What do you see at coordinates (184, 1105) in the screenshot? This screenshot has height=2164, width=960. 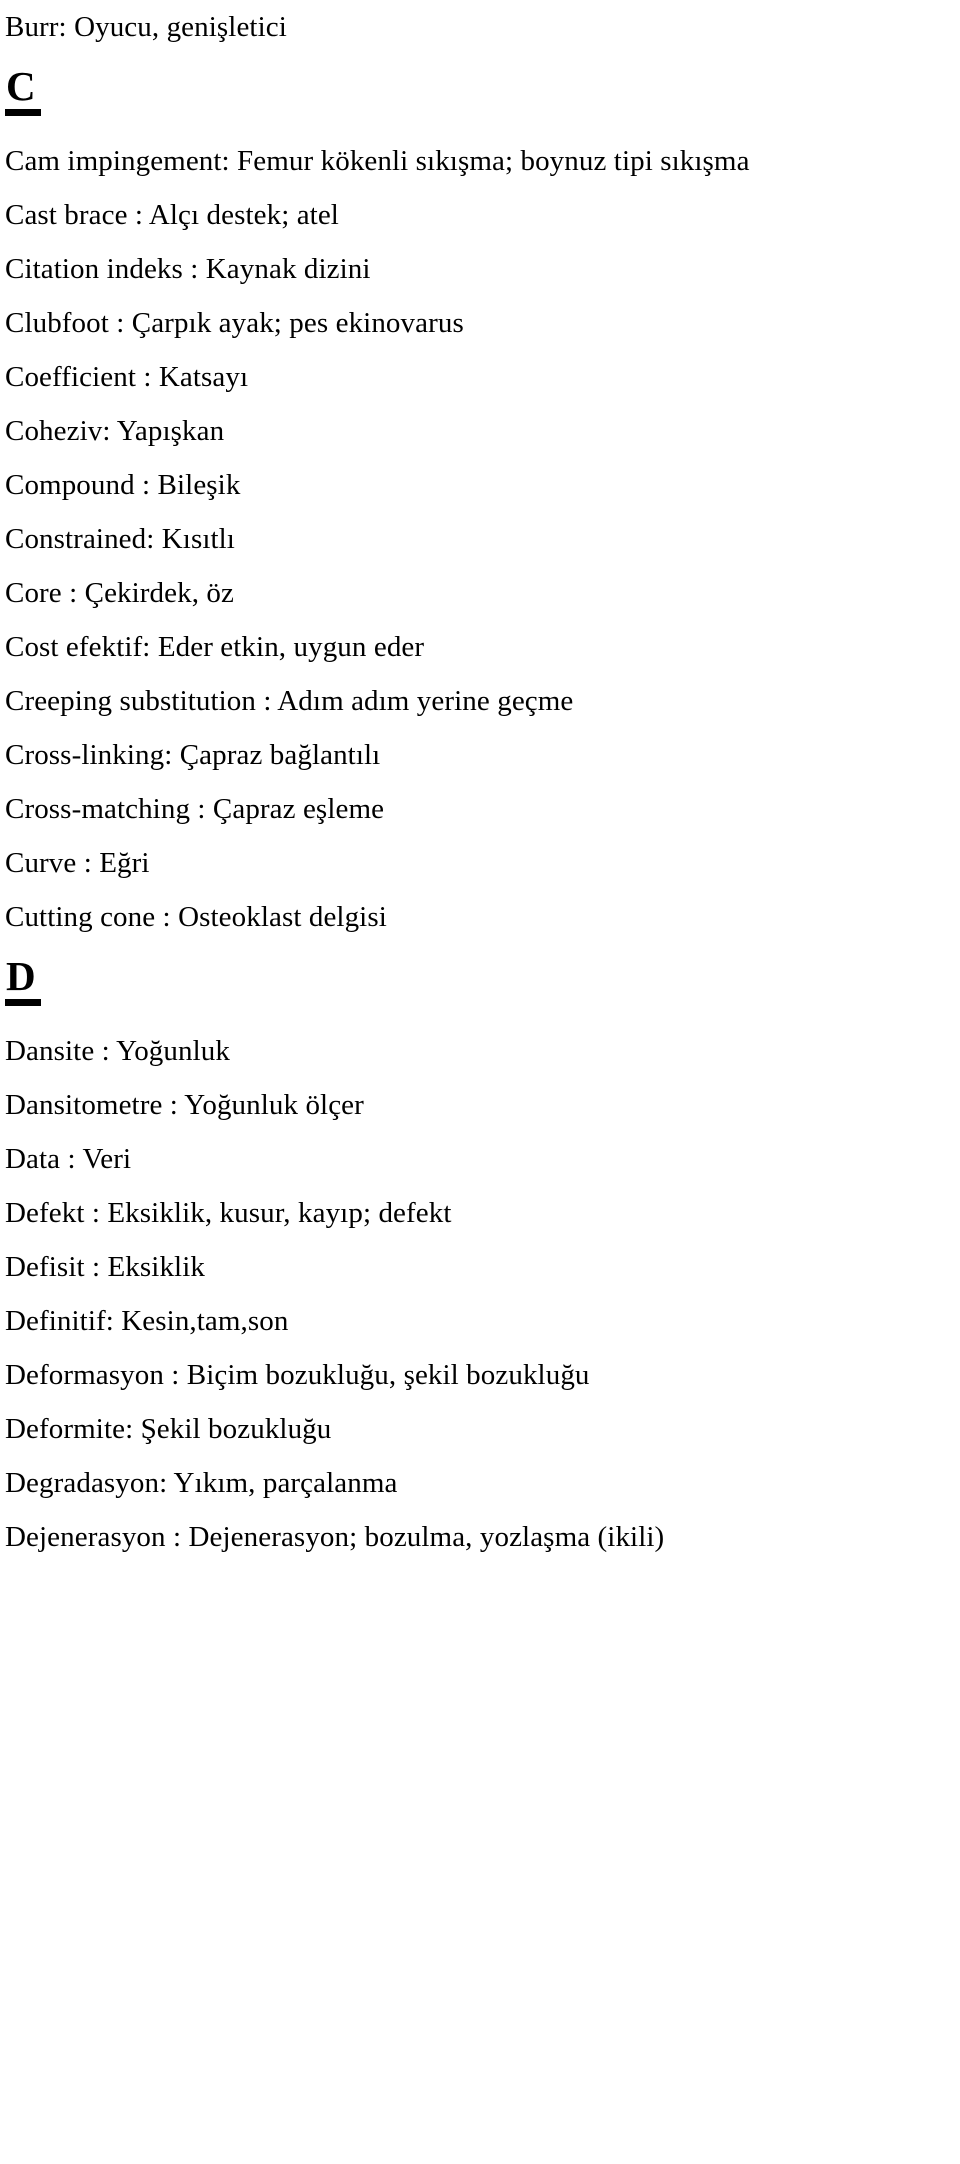 I see `glossary-entry: Dansitometre : Yoğunluk ölçer` at bounding box center [184, 1105].